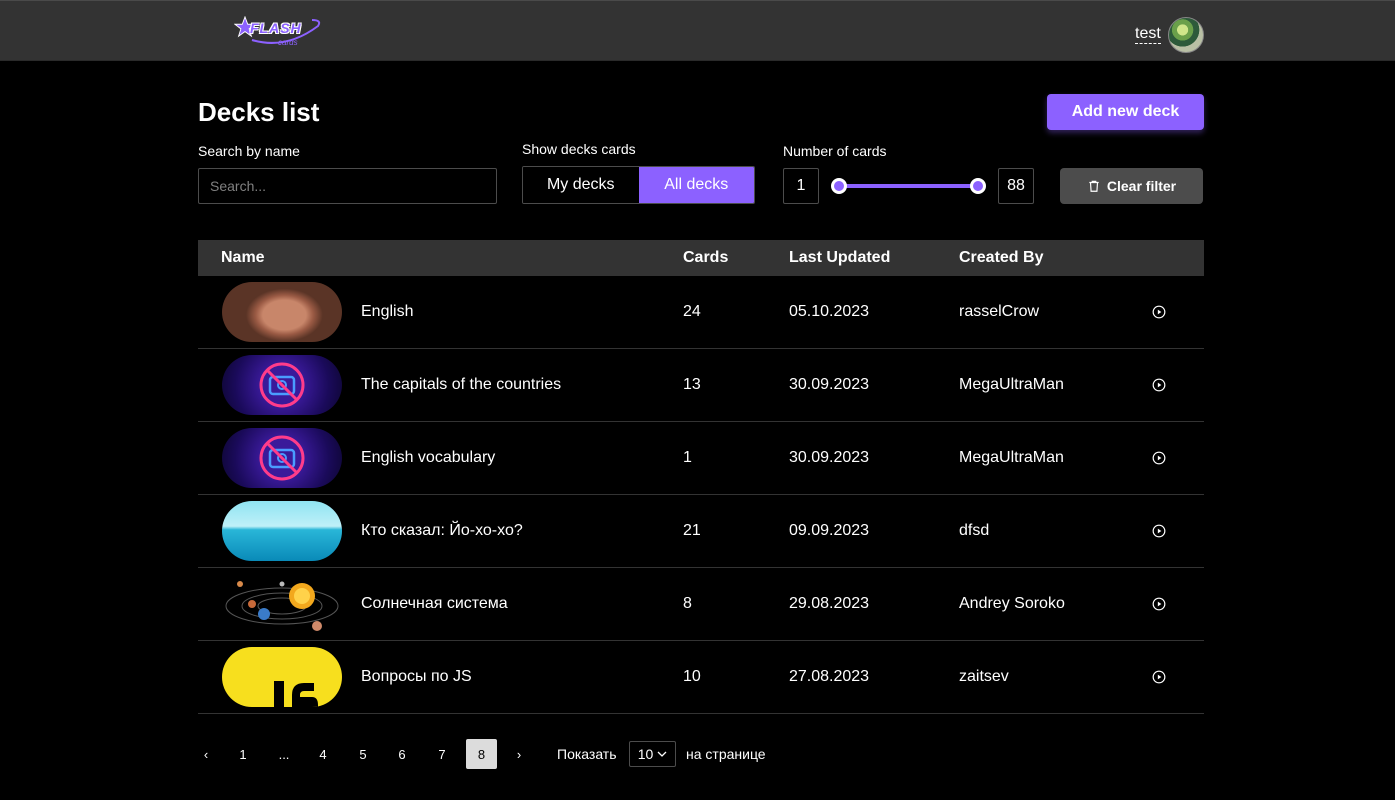 This screenshot has width=1395, height=800. What do you see at coordinates (276, 28) in the screenshot?
I see `logo-text: FLASH` at bounding box center [276, 28].